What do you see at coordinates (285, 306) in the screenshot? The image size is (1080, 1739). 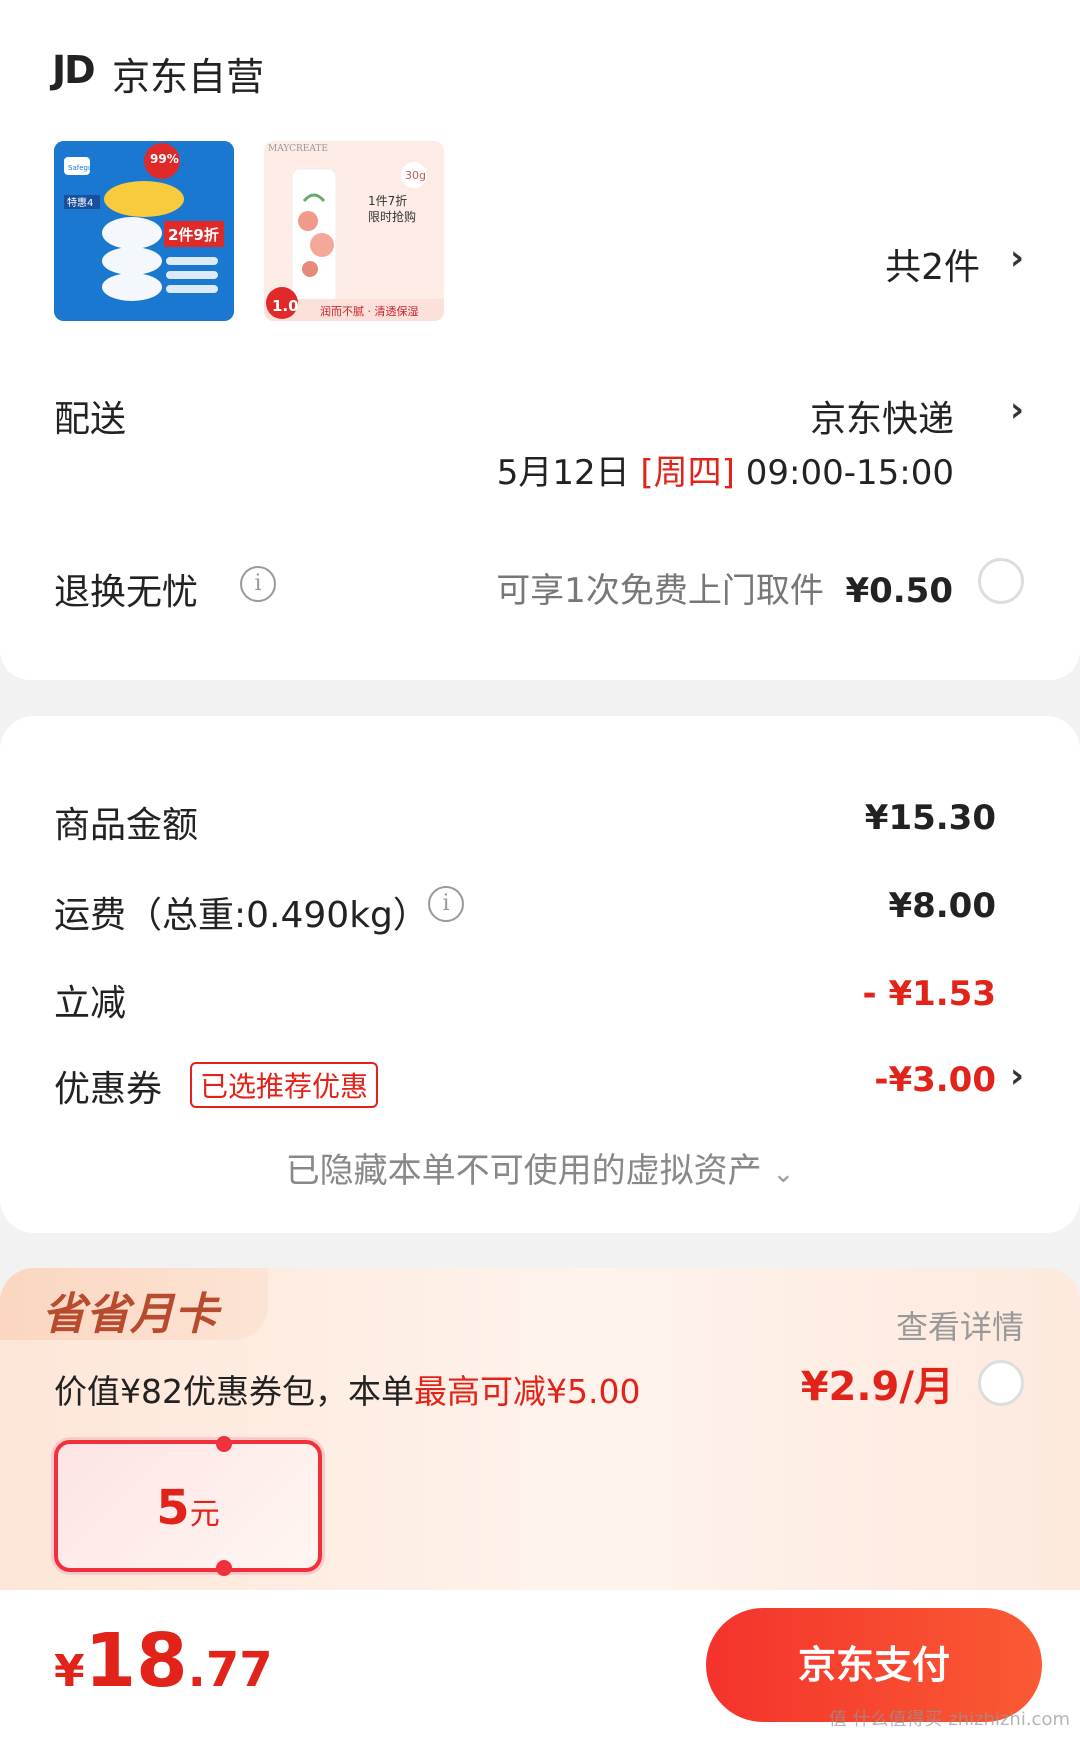 I see `cream-price-text: 1.0` at bounding box center [285, 306].